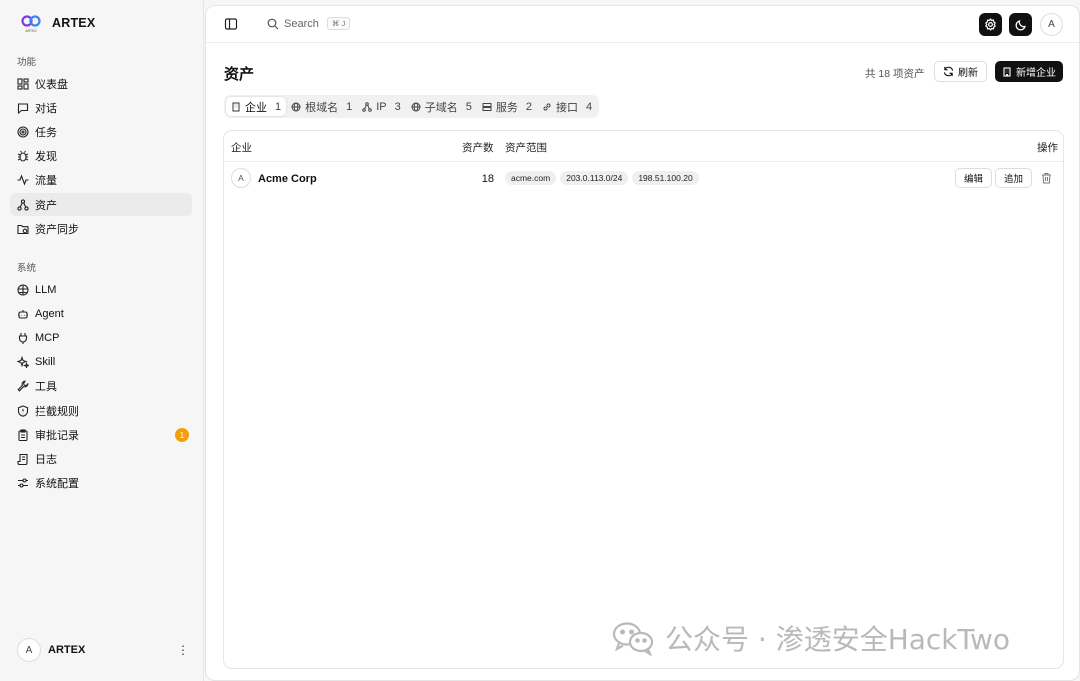  I want to click on sidebar-item-label: Agent, so click(49, 313).